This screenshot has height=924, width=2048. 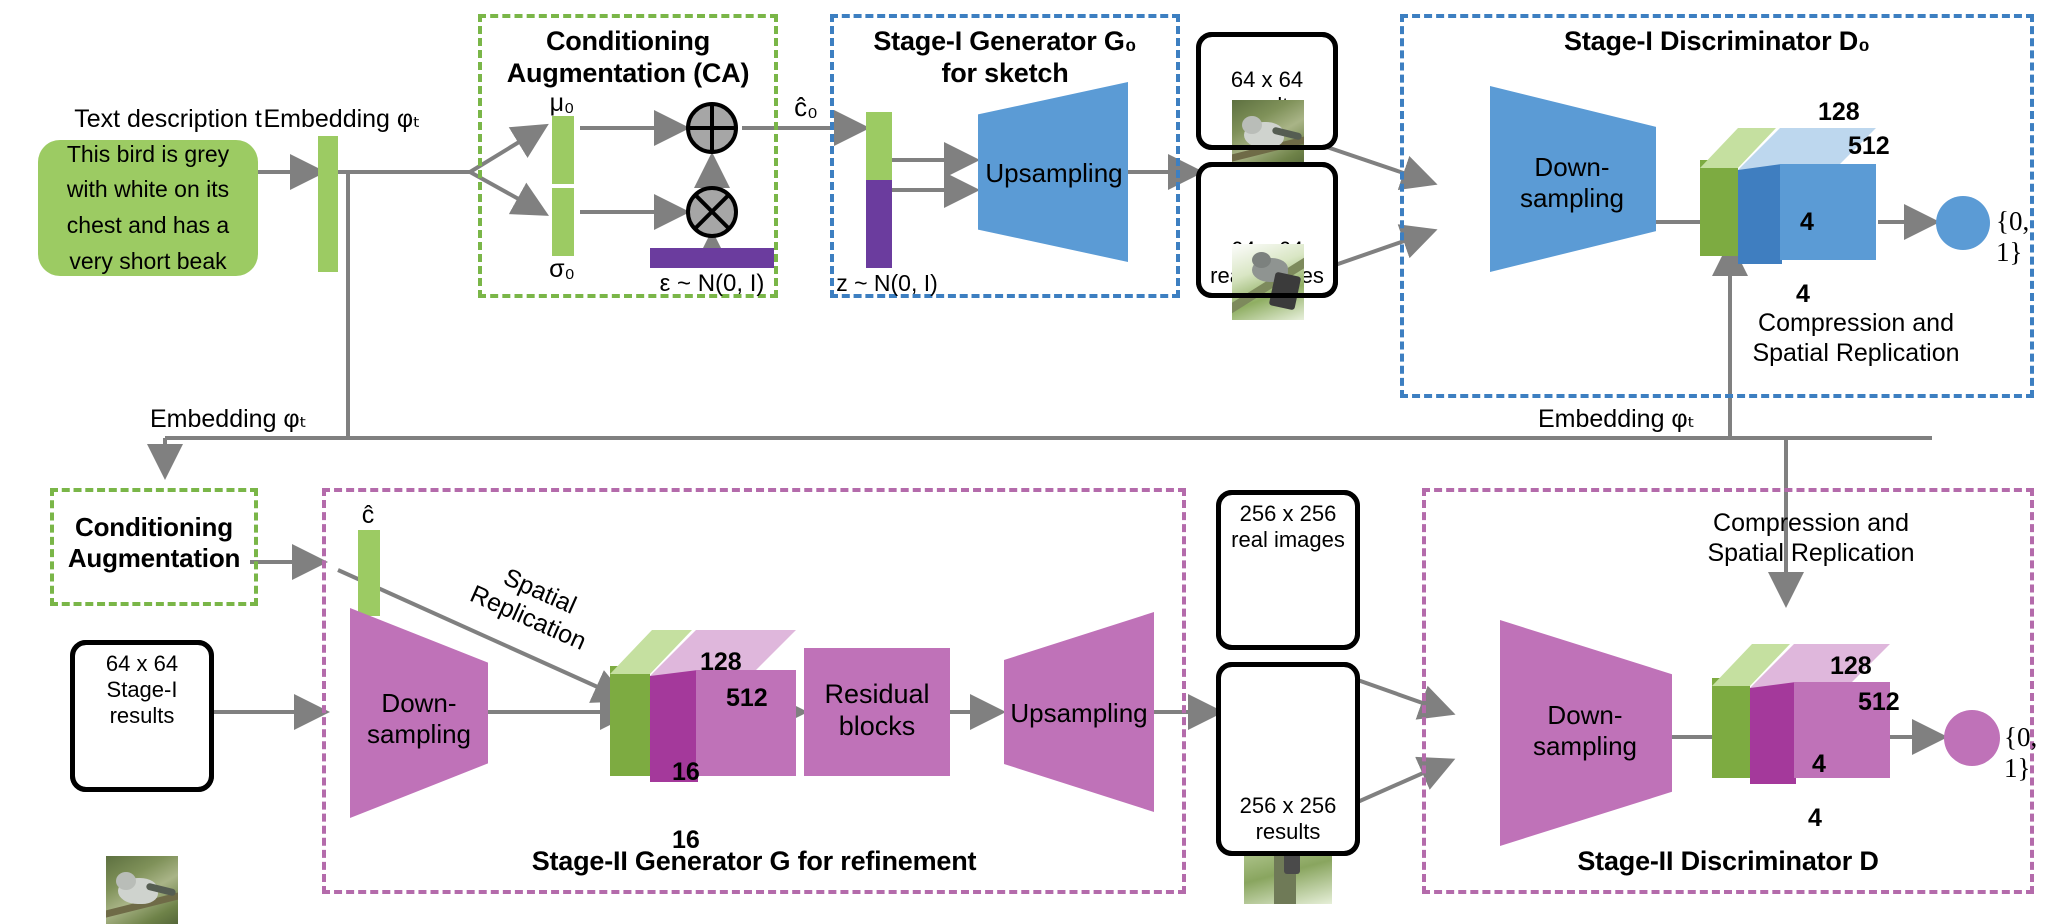 What do you see at coordinates (1731, 728) in the screenshot?
I see `stage2d-cube-green-front` at bounding box center [1731, 728].